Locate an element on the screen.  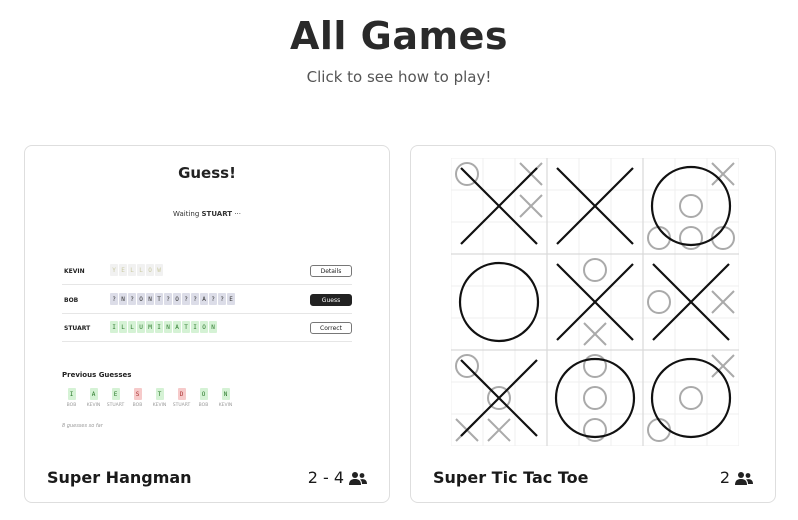
previous-guesses-title: Previous Guesses is located at coordinates (97, 375).